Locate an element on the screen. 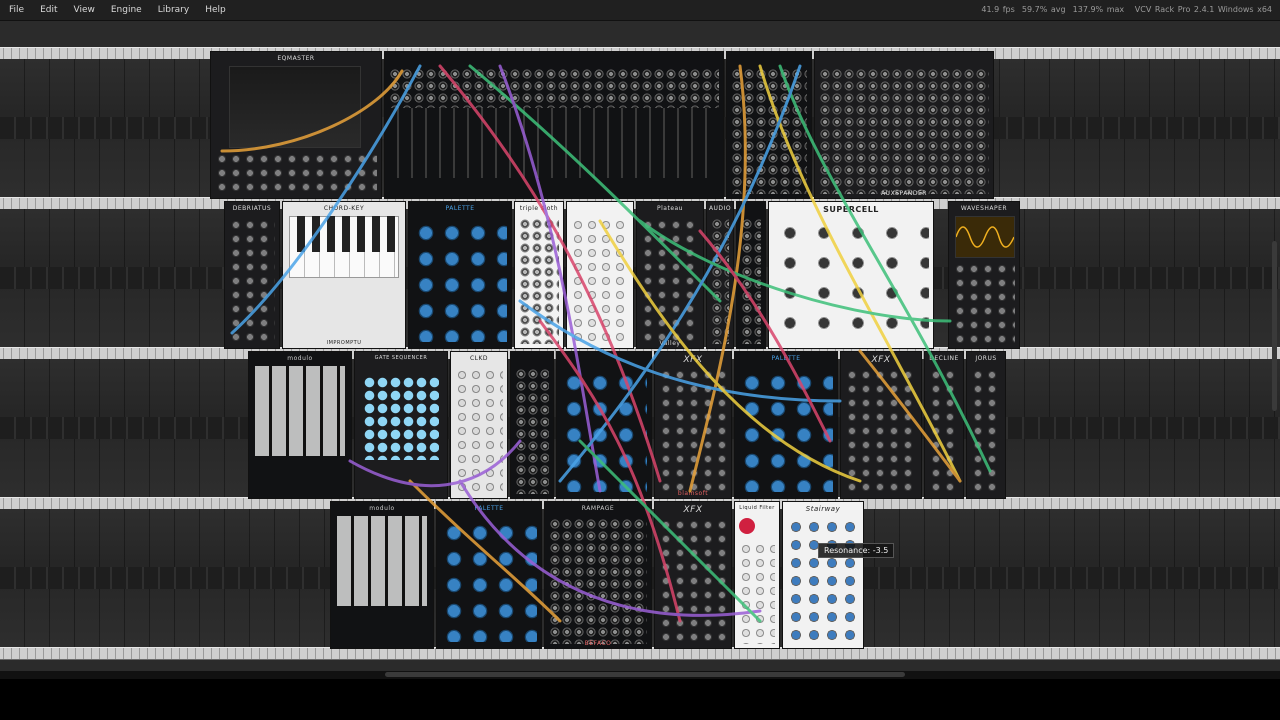 This screenshot has width=1280, height=720. module-liquid-filter: Liquid Filter is located at coordinates (757, 575).